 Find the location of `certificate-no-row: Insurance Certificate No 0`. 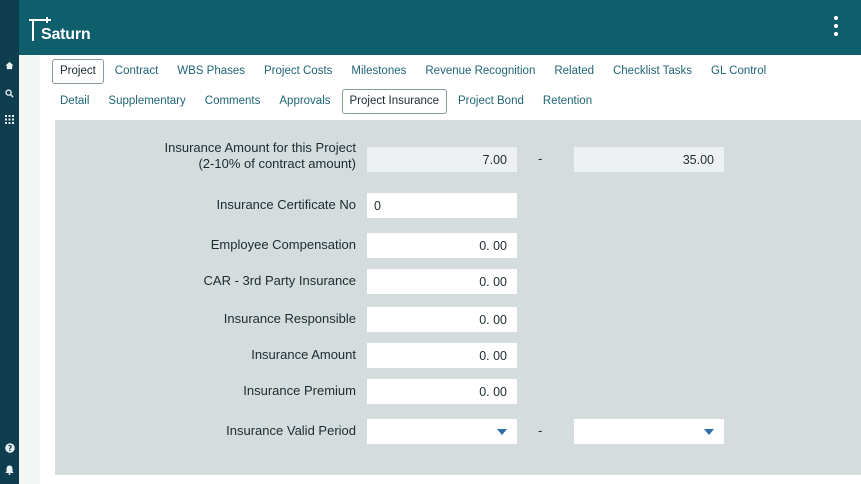

certificate-no-row: Insurance Certificate No 0 is located at coordinates (458, 205).